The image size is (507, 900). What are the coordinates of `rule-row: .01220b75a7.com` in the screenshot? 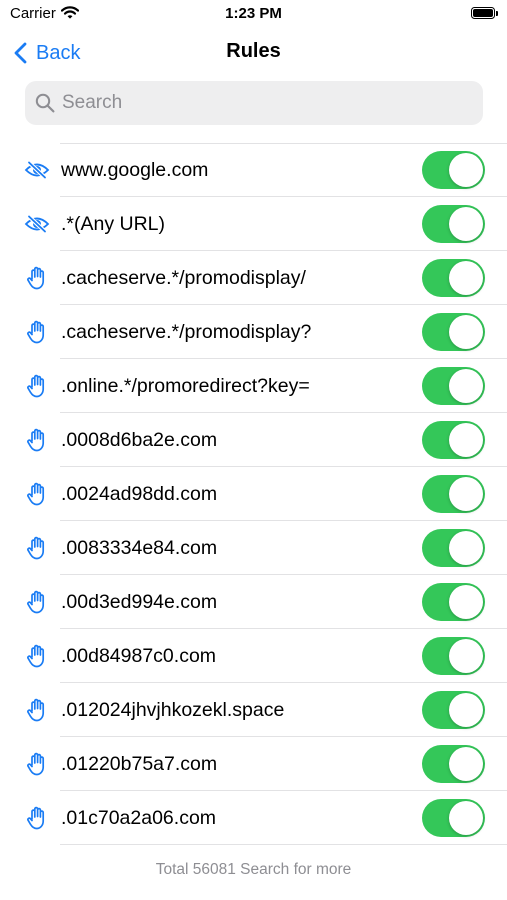 It's located at (253, 764).